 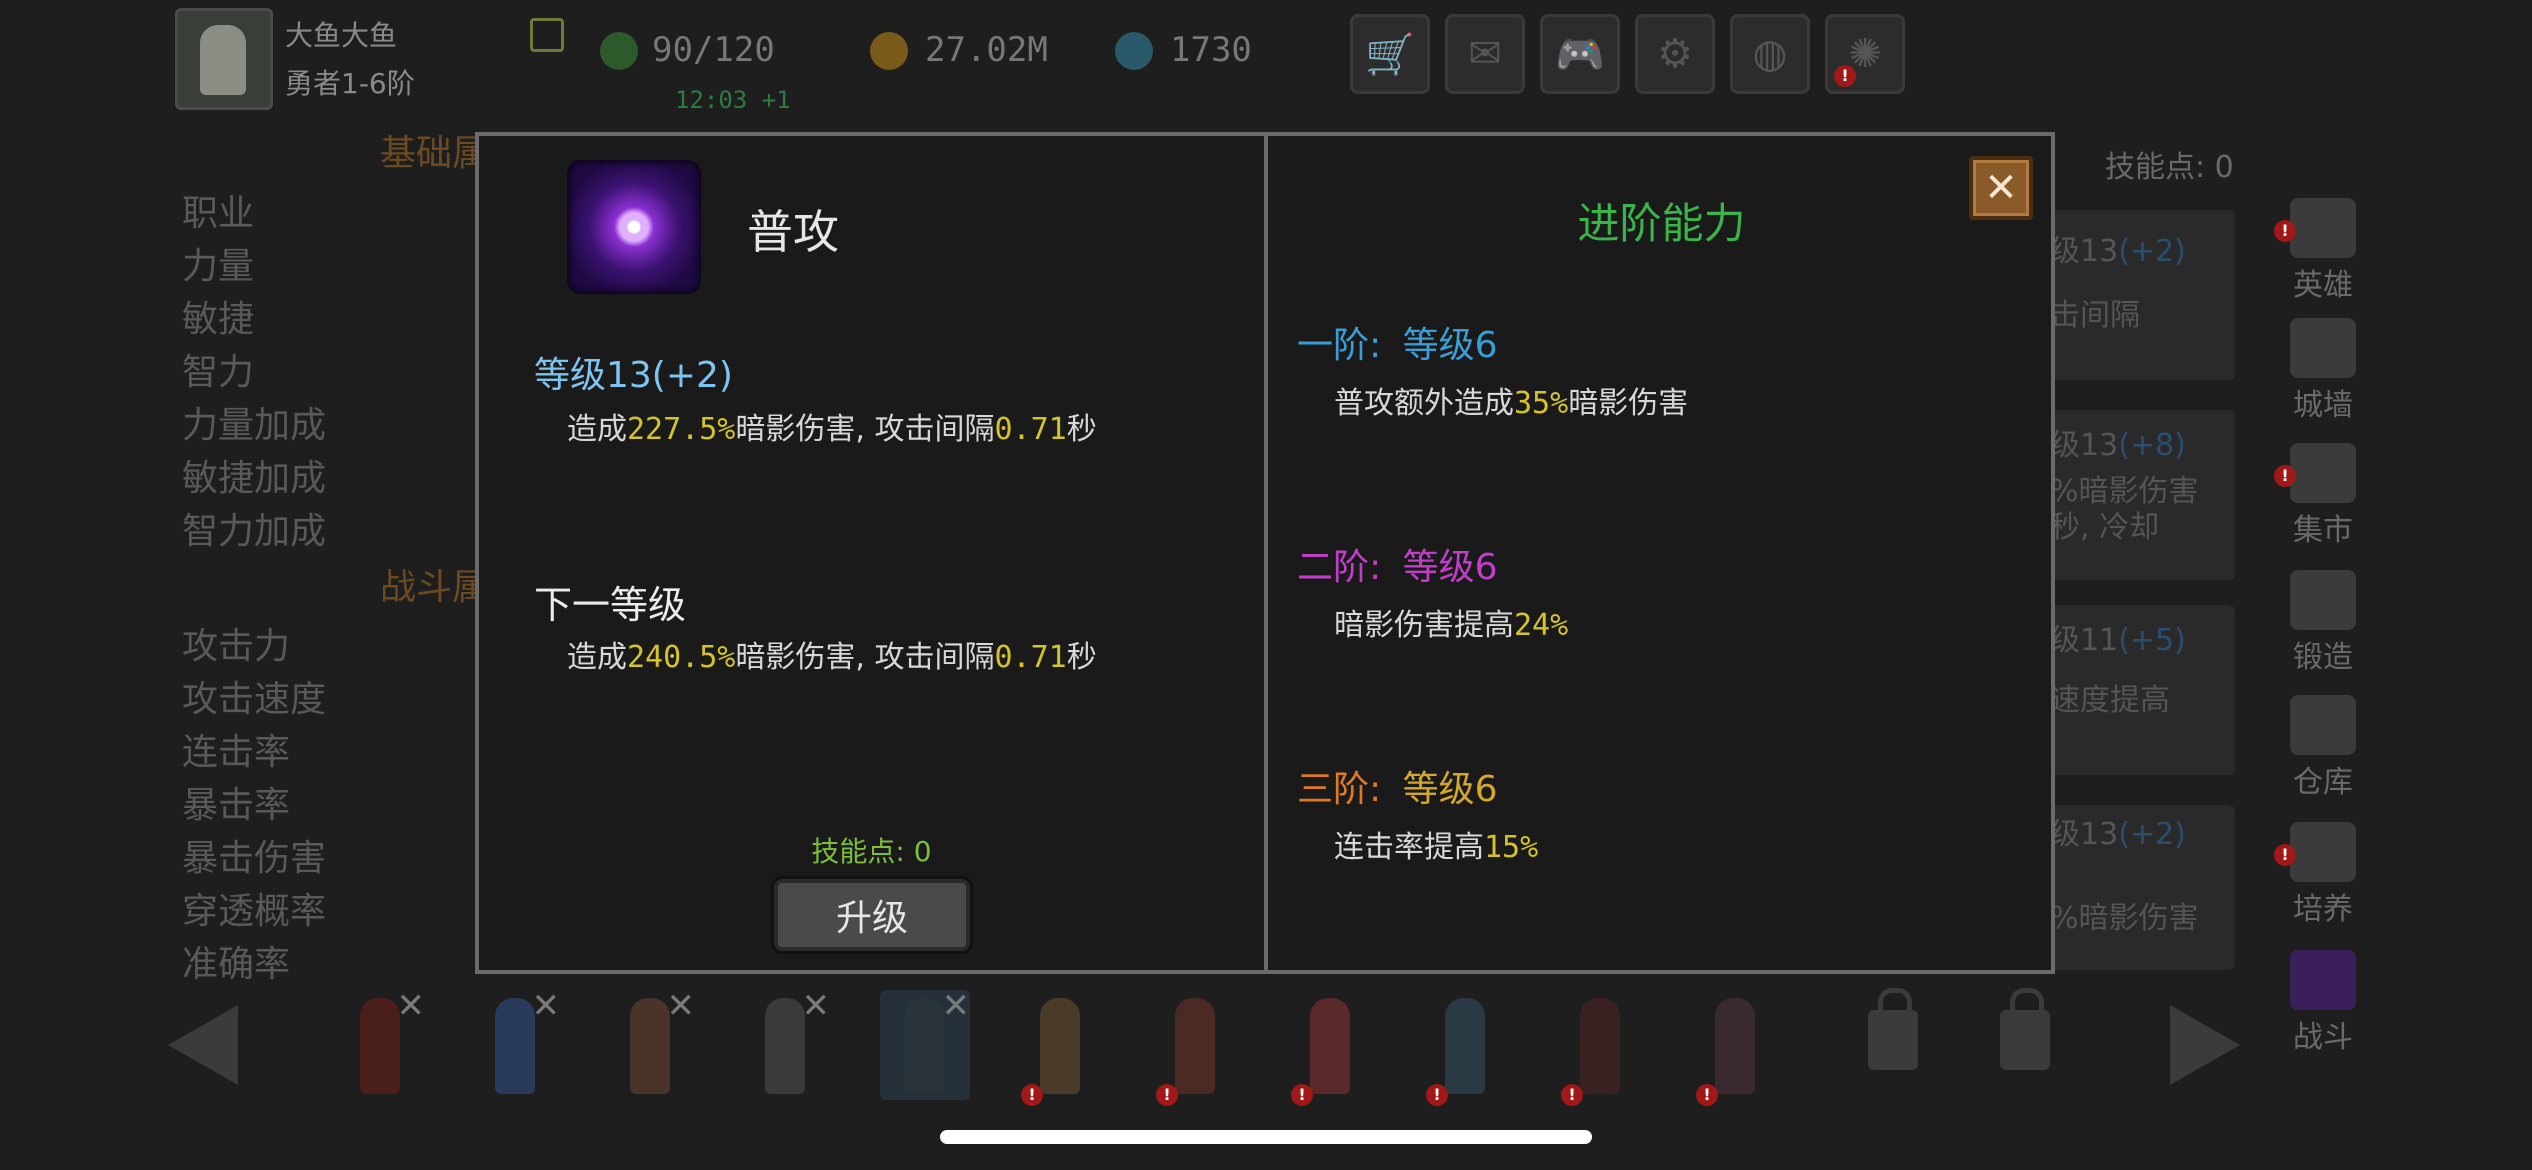 What do you see at coordinates (1451, 625) in the screenshot?
I see `tier-2-desc: 暗影伤害提高24%` at bounding box center [1451, 625].